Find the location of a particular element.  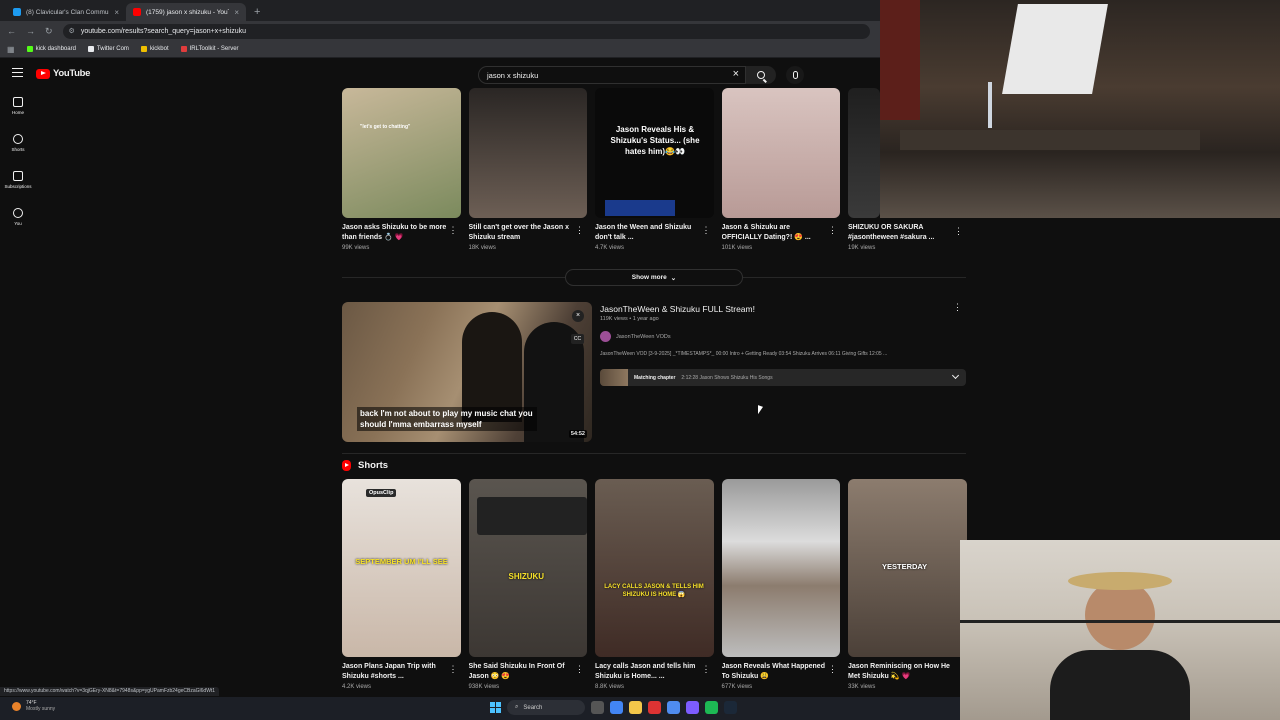

browser-tab: (8) Clavicular's Clan Communit... × is located at coordinates (66, 12).